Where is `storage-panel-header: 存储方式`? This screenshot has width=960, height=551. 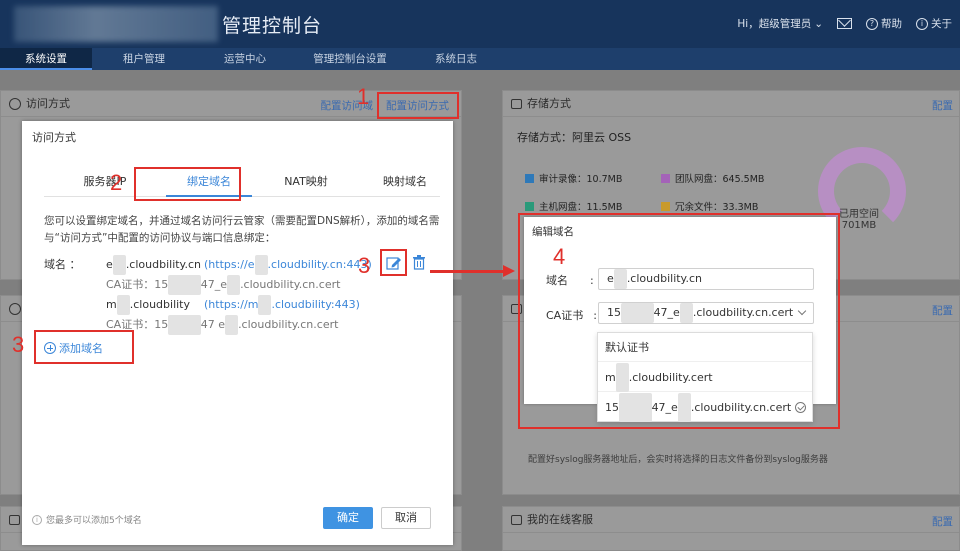 storage-panel-header: 存储方式 is located at coordinates (731, 104).